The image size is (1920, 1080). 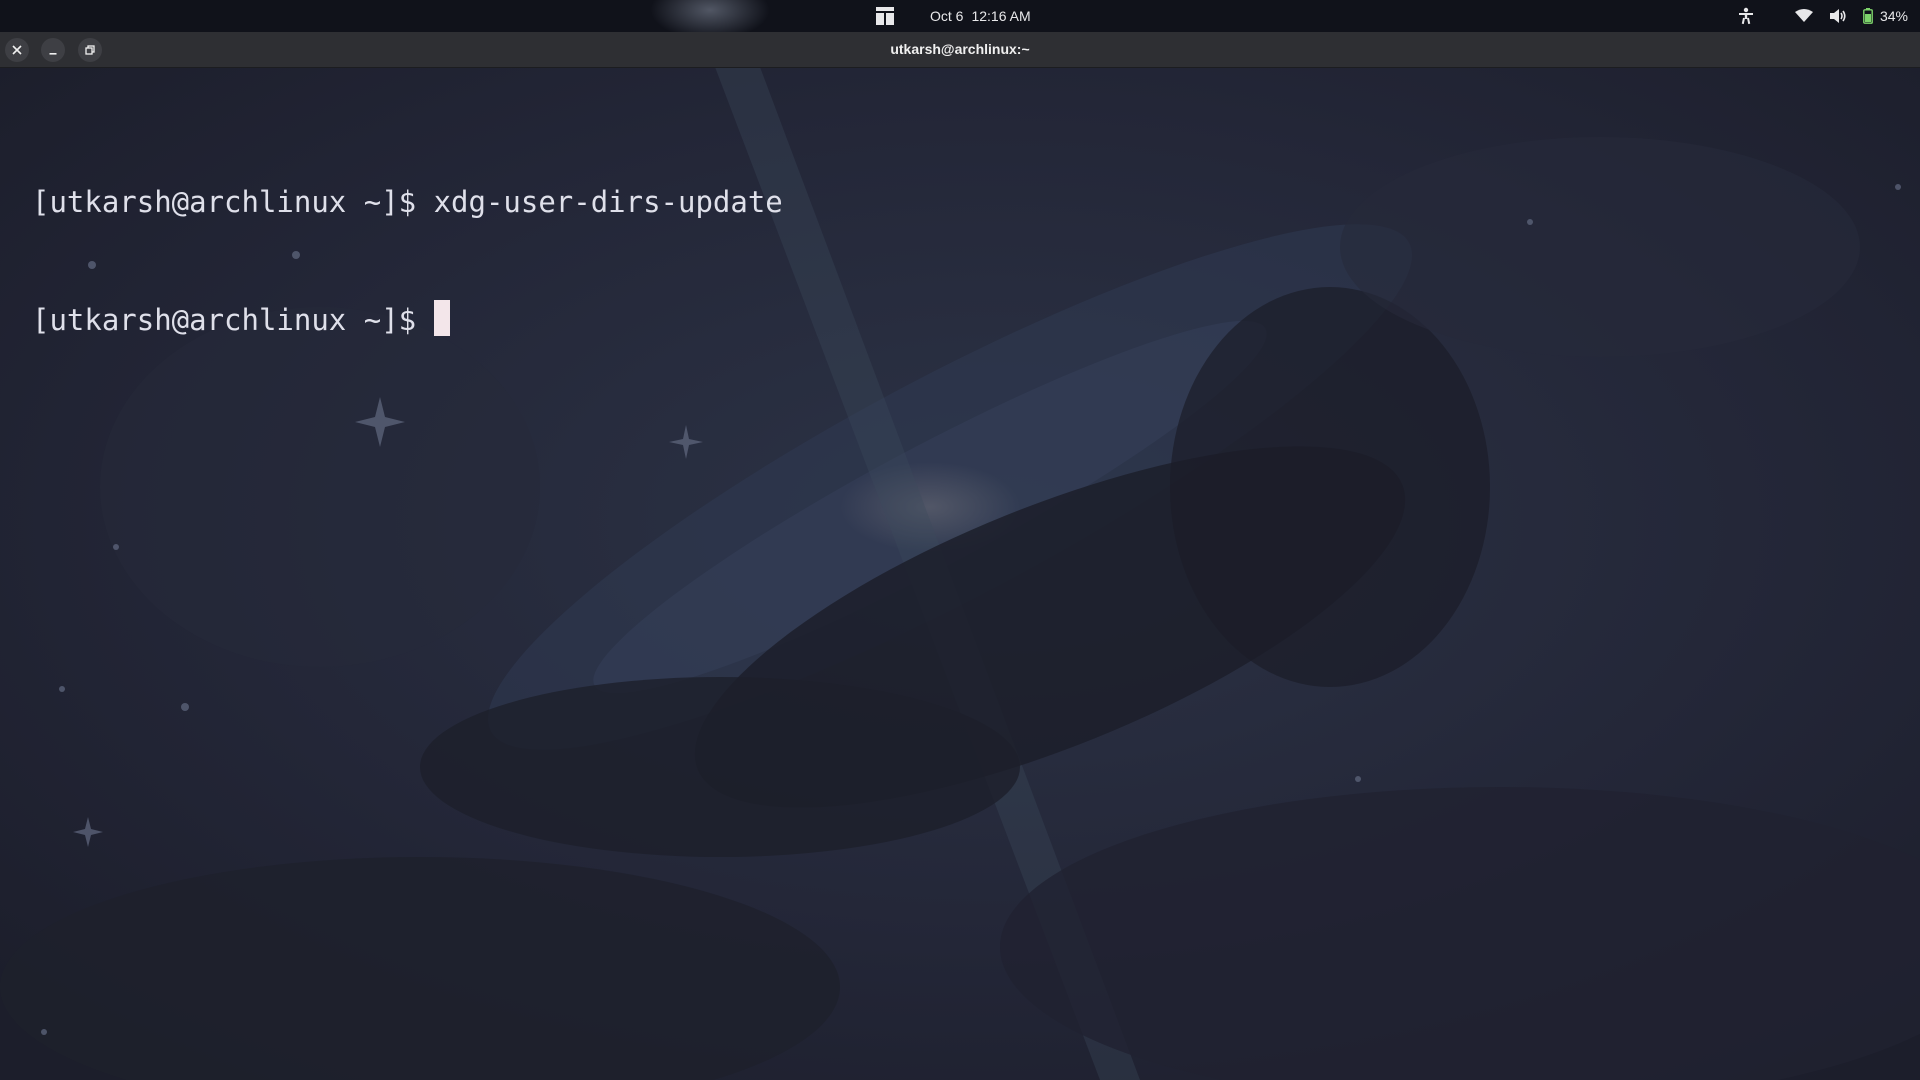 I want to click on close-icon, so click(x=17, y=50).